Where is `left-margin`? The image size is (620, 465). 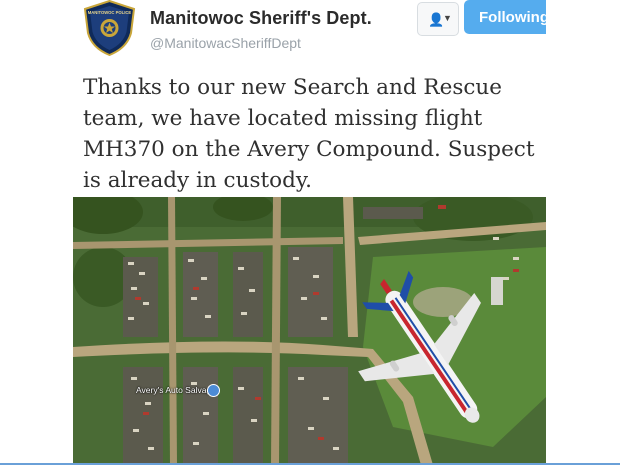 left-margin is located at coordinates (36, 232).